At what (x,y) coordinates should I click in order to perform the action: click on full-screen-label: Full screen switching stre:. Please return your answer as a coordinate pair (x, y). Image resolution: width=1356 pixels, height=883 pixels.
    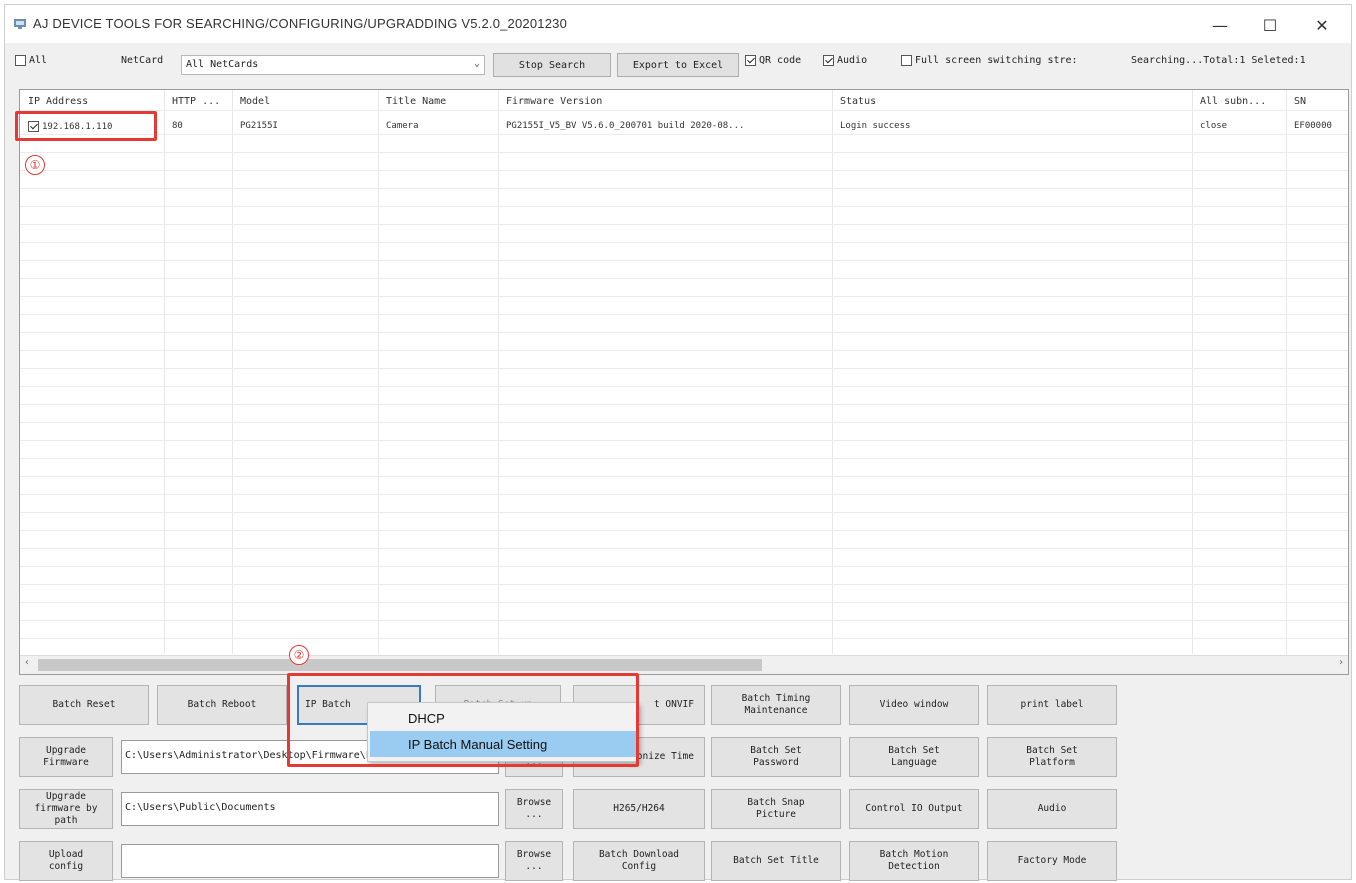
    Looking at the image, I should click on (996, 60).